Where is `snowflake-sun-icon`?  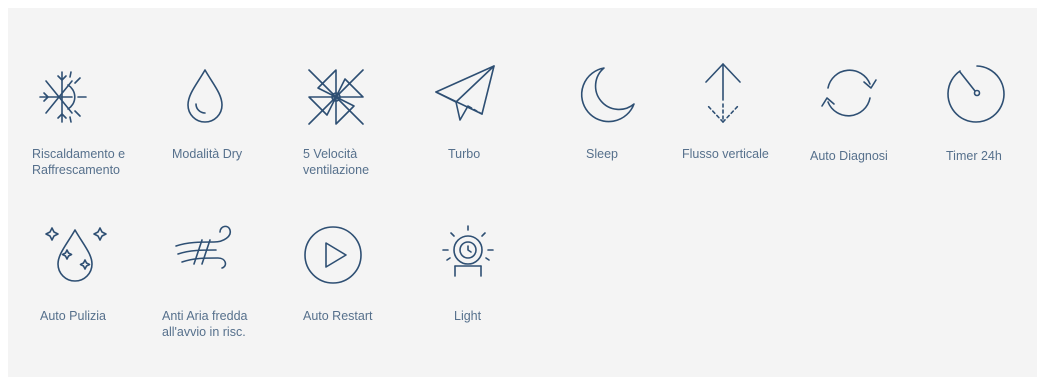 snowflake-sun-icon is located at coordinates (65, 97).